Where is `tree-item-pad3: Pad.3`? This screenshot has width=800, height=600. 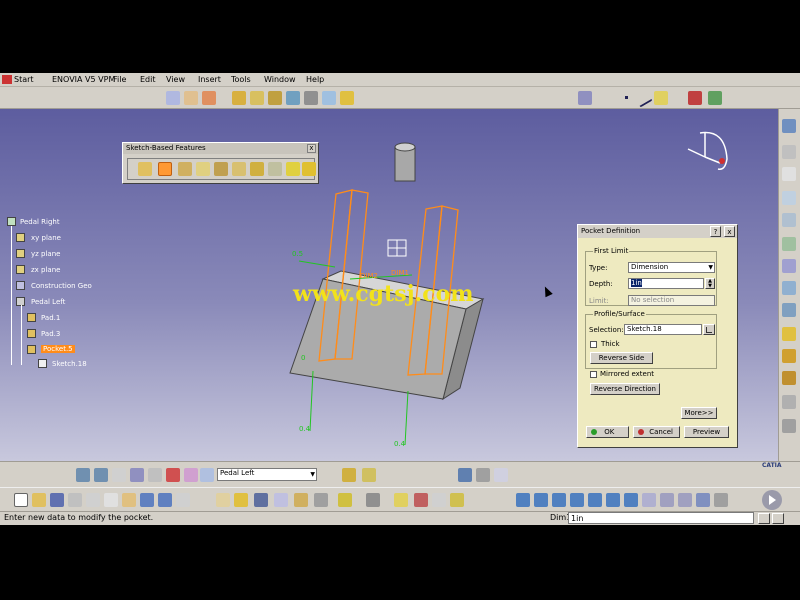
tree-item-pad3: Pad.3 is located at coordinates (50, 334).